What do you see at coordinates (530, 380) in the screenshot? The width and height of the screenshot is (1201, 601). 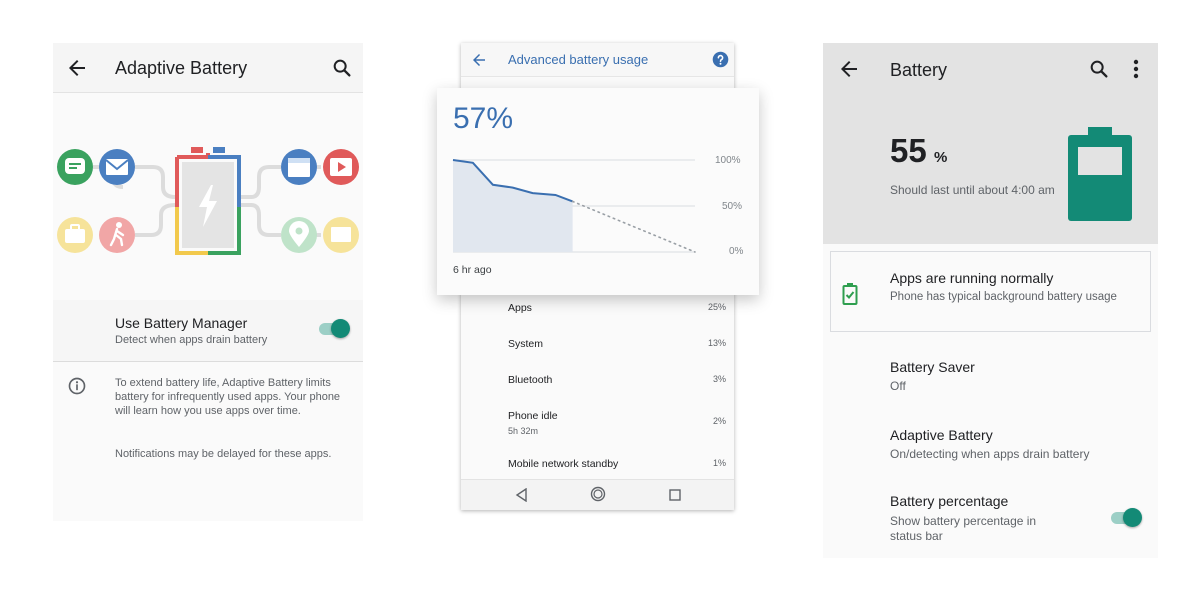 I see `usage-label: Bluetooth` at bounding box center [530, 380].